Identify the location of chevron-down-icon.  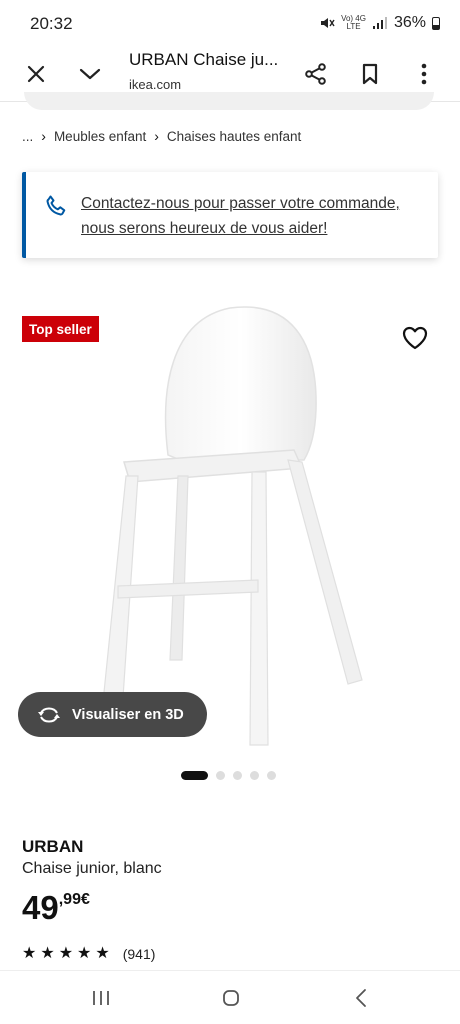
(90, 74).